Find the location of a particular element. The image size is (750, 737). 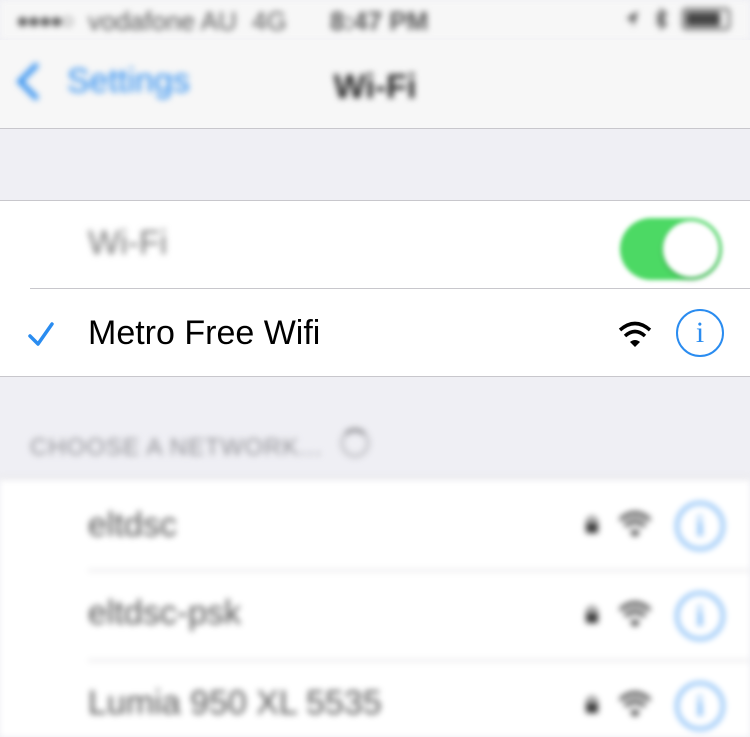

network-name: eltdsc is located at coordinates (132, 525).